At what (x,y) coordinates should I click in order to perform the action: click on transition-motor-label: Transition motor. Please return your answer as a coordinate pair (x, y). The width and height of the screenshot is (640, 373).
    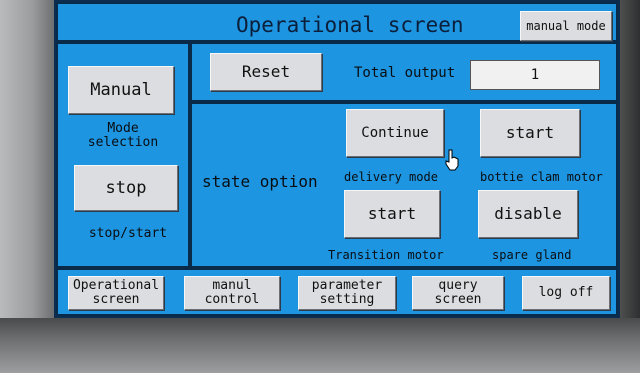
    Looking at the image, I should click on (386, 255).